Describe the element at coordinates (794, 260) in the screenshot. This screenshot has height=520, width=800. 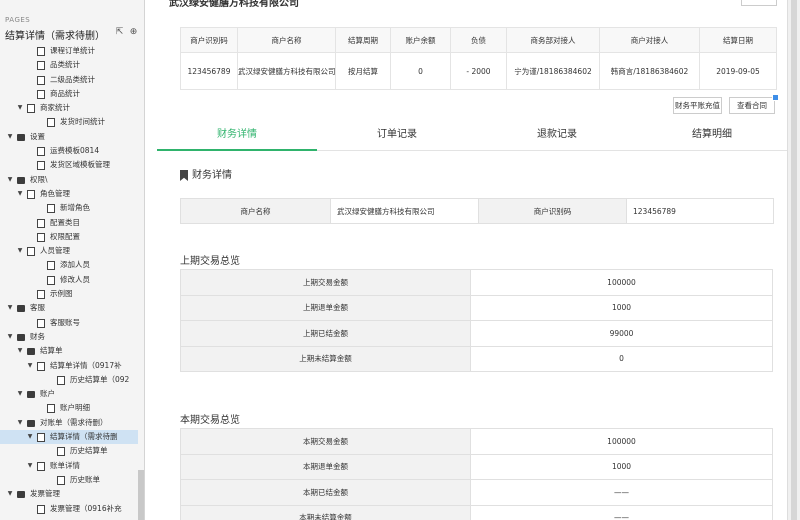
I see `main-scrollbar` at that location.